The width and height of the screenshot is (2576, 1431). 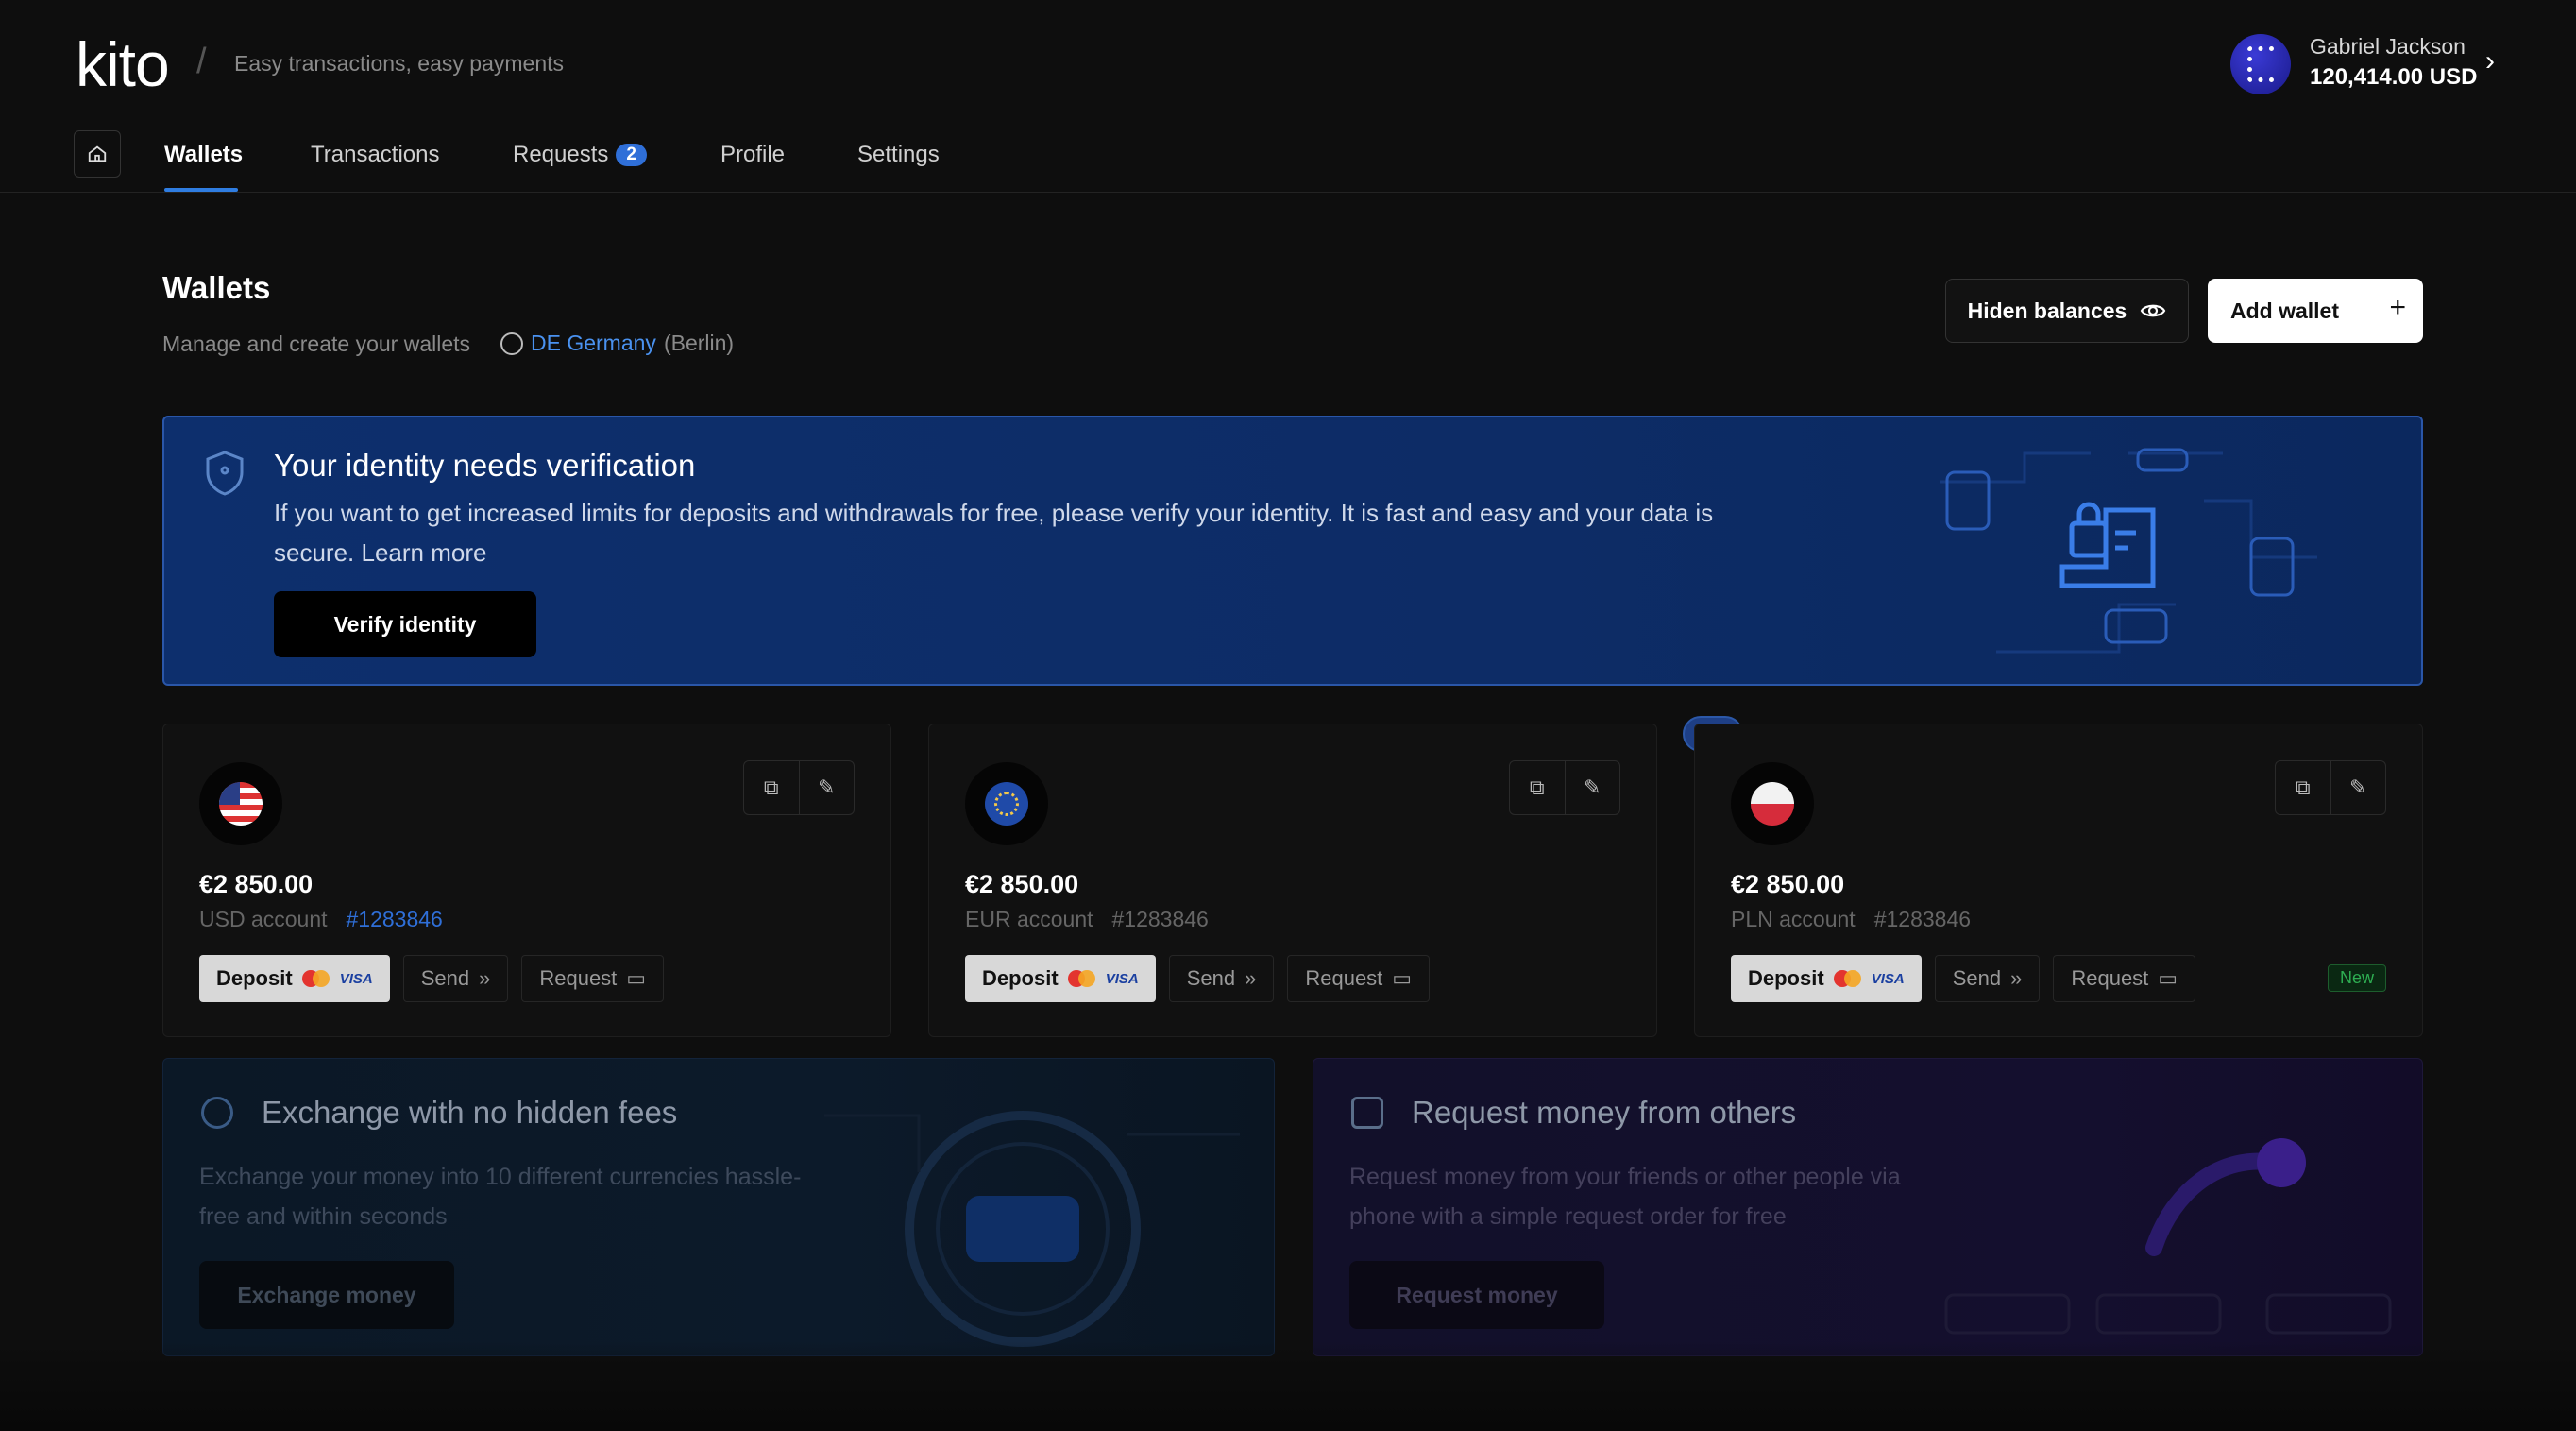 I want to click on tab-requests: Requests 2, so click(x=580, y=155).